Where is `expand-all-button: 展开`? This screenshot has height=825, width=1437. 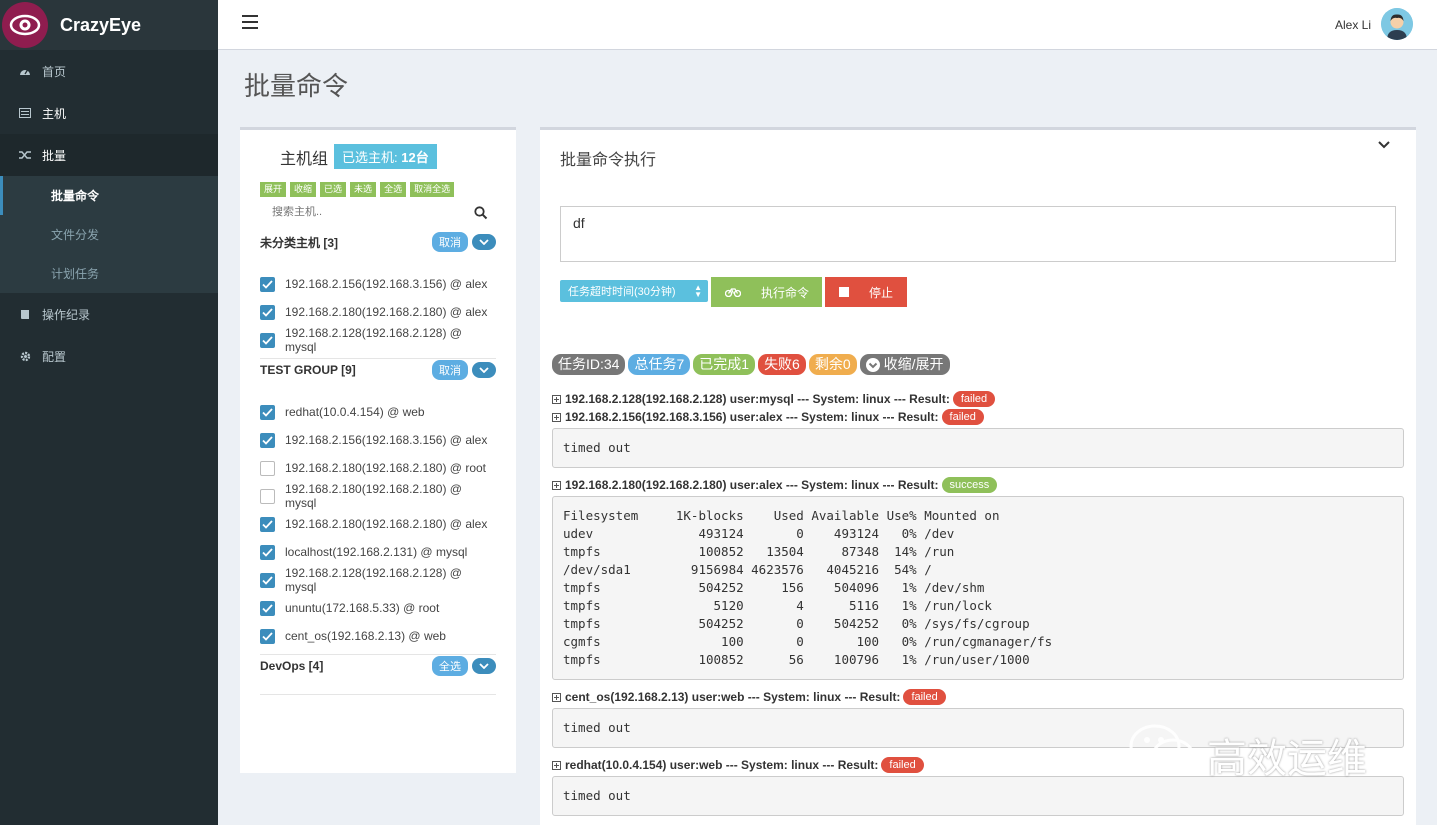 expand-all-button: 展开 is located at coordinates (273, 189).